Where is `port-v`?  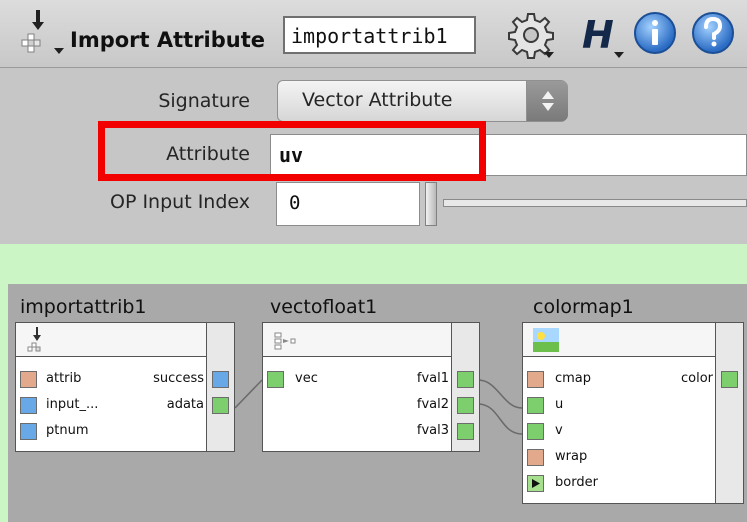 port-v is located at coordinates (535, 431).